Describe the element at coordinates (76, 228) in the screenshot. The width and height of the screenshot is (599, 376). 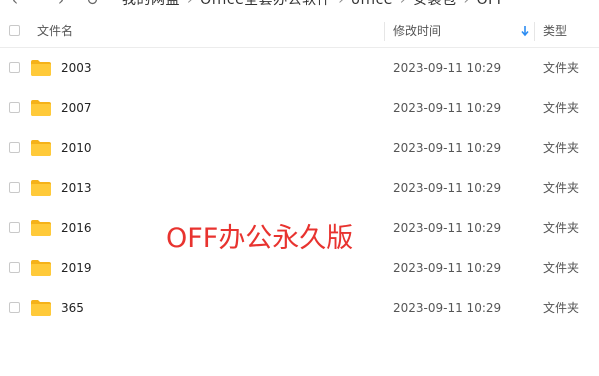
I see `file-name: 2016` at that location.